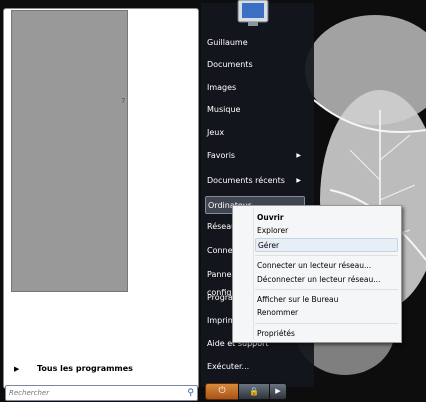  I want to click on context-menu-item-8: Propriétés, so click(326, 334).